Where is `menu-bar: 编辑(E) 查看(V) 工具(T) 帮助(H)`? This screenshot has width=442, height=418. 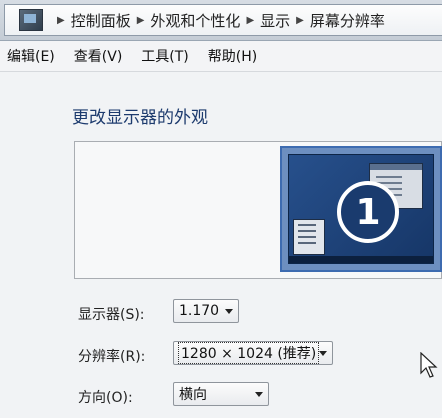 menu-bar: 编辑(E) 查看(V) 工具(T) 帮助(H) is located at coordinates (221, 56).